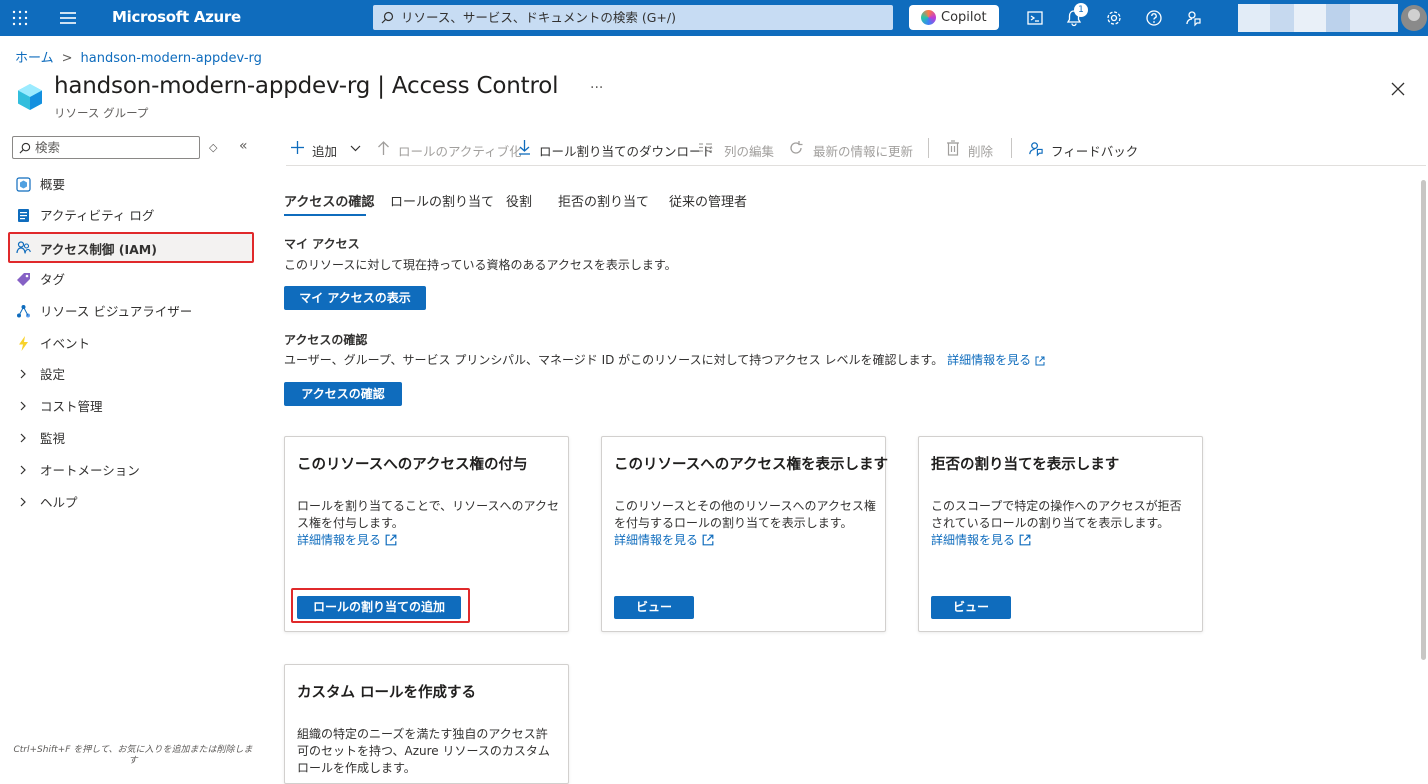 The height and width of the screenshot is (784, 1428). Describe the element at coordinates (90, 470) in the screenshot. I see `sidebar-item-label: オートメーション` at that location.